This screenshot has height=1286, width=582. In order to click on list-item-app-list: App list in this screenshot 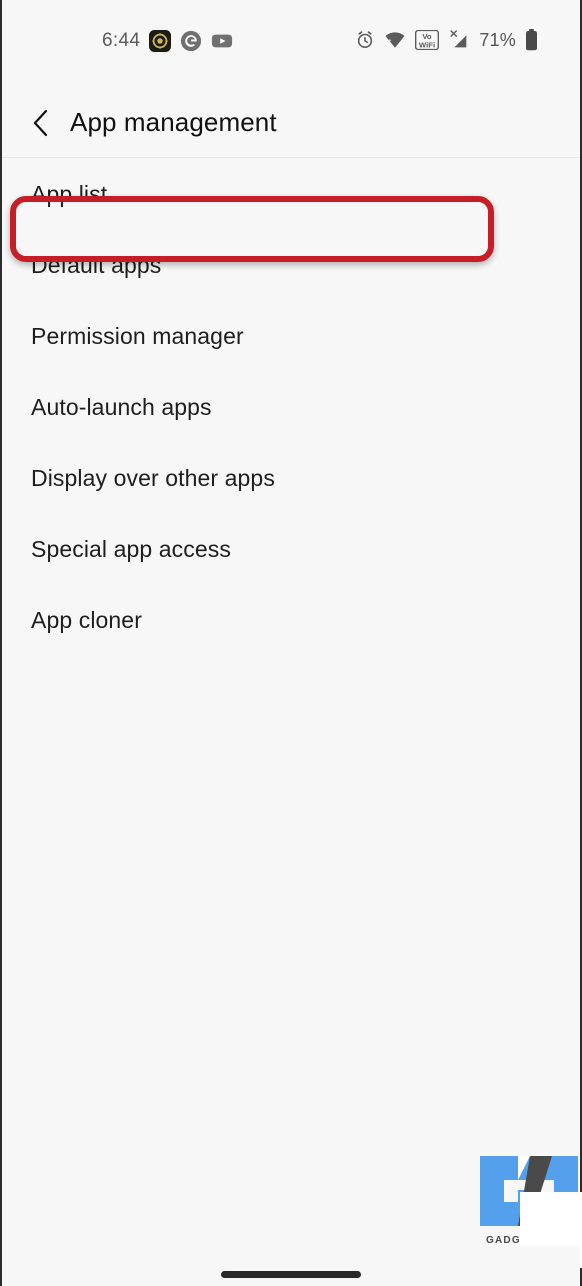, I will do `click(291, 194)`.